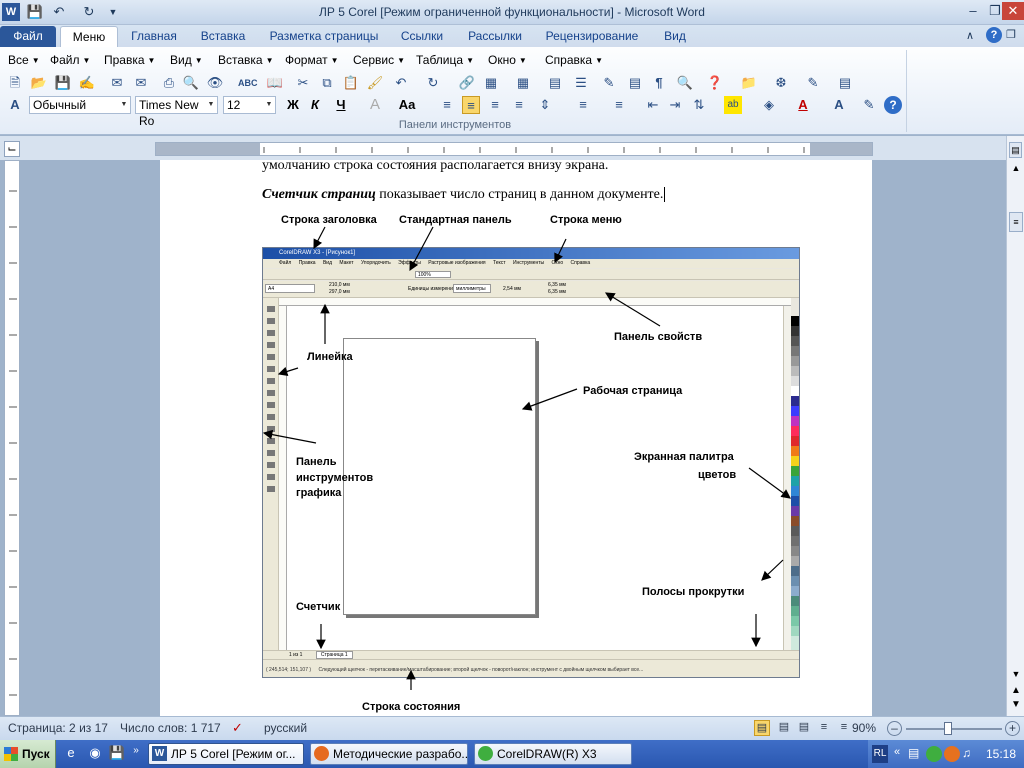 The image size is (1024, 768). What do you see at coordinates (762, 728) in the screenshot?
I see `print-layout-icon: ▤` at bounding box center [762, 728].